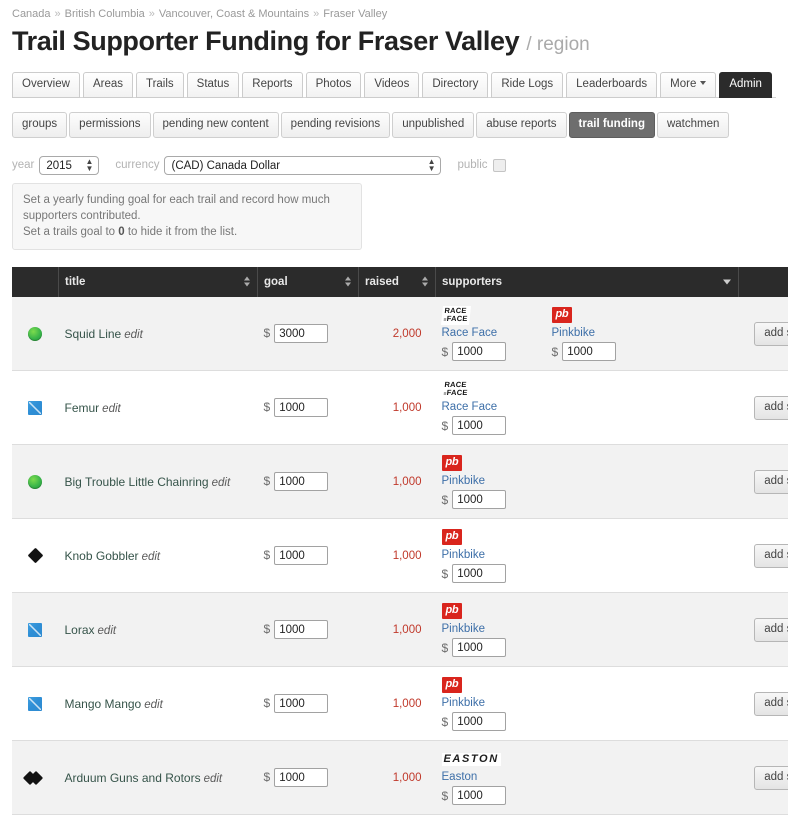 This screenshot has width=788, height=815. What do you see at coordinates (39, 125) in the screenshot?
I see `subtab-groups: groups` at bounding box center [39, 125].